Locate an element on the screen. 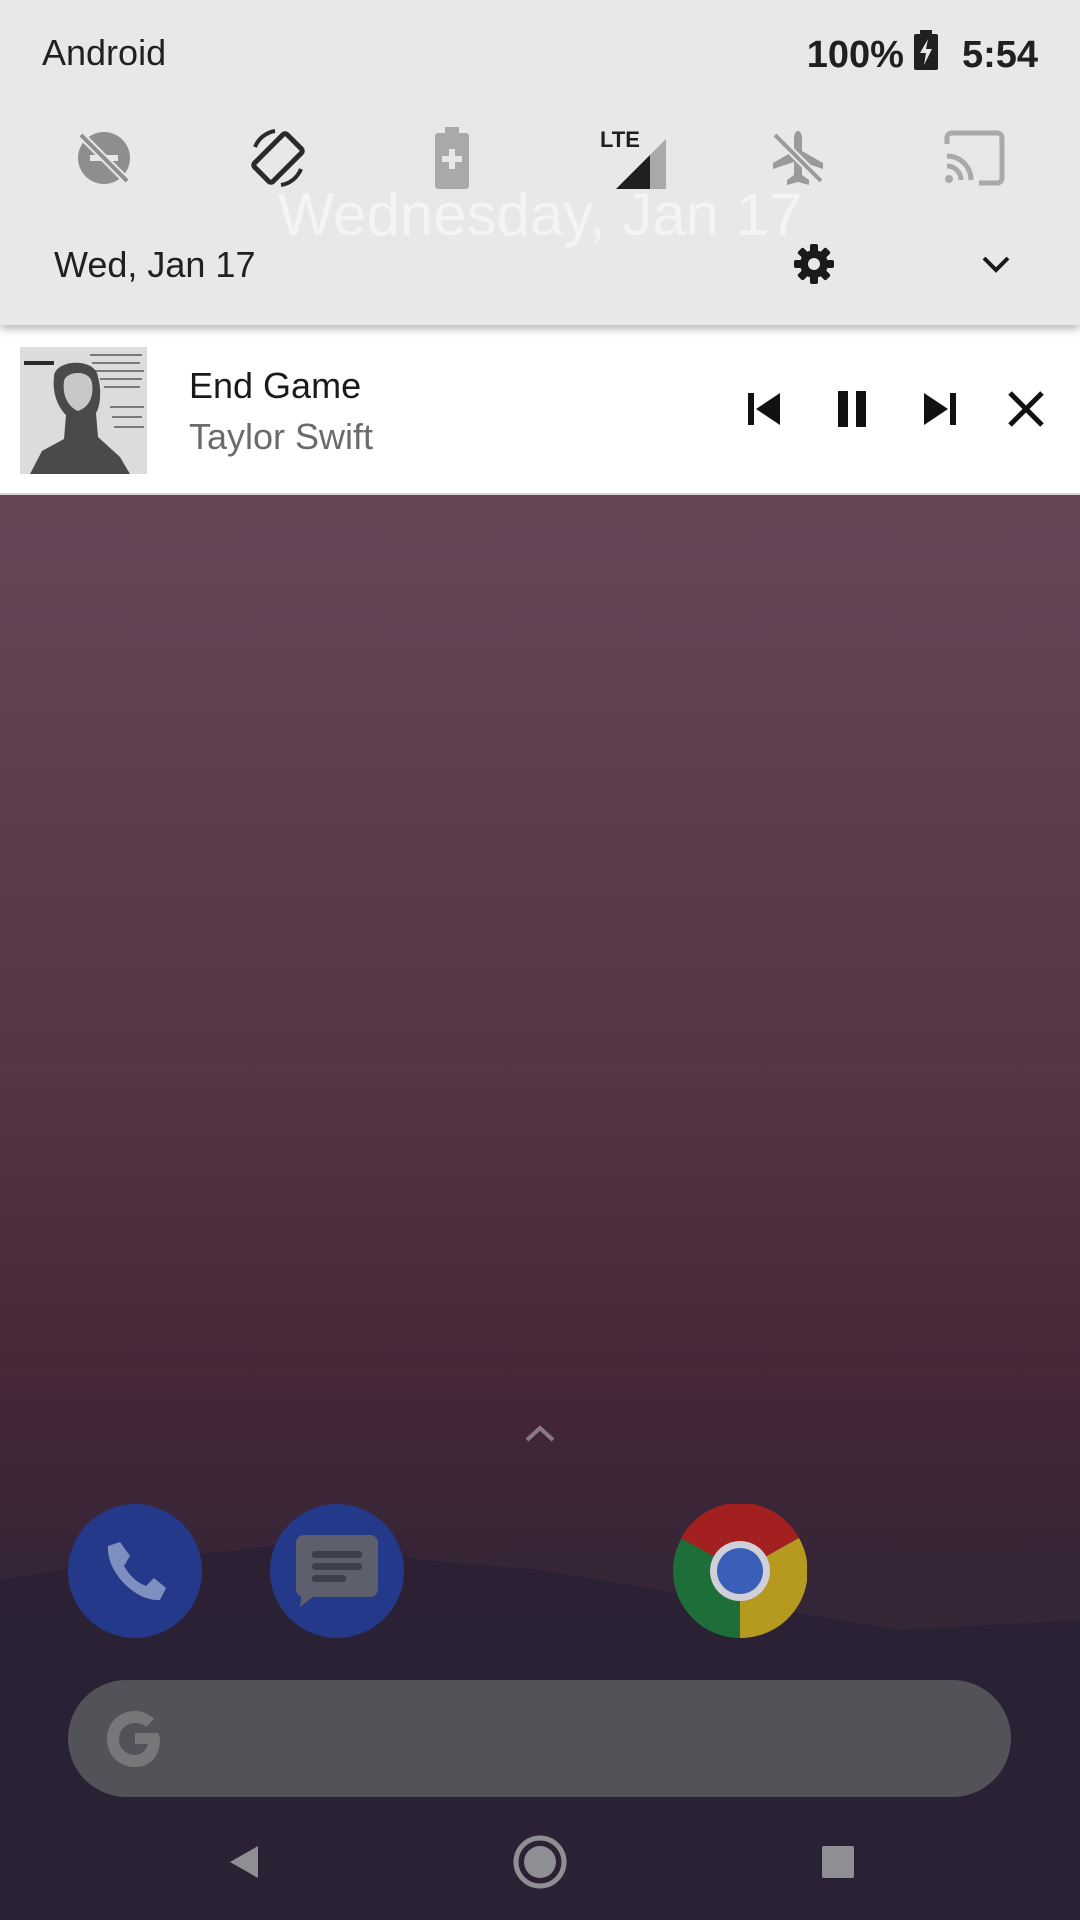  close-icon is located at coordinates (1026, 409).